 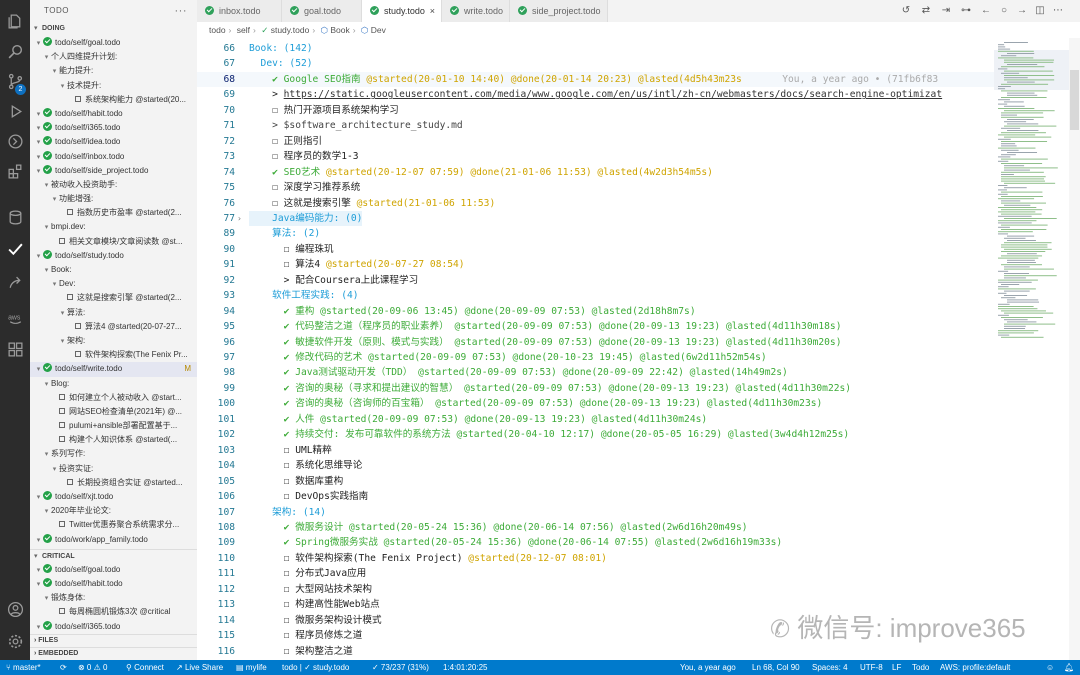 I want to click on code-line: 71 > $software_architecture_study.md, so click(x=595, y=126).